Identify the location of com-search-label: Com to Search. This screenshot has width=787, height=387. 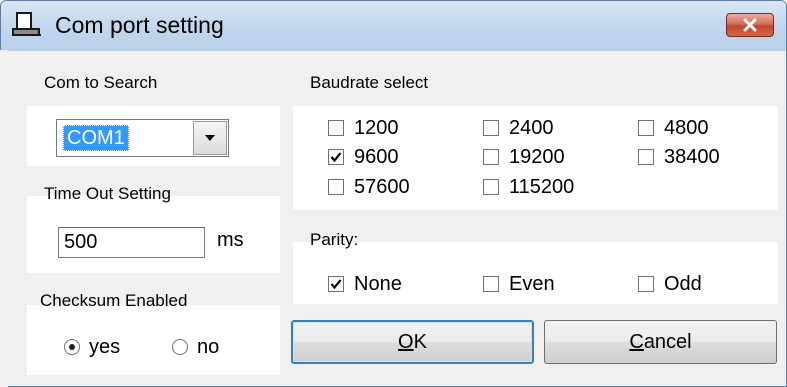
(101, 82).